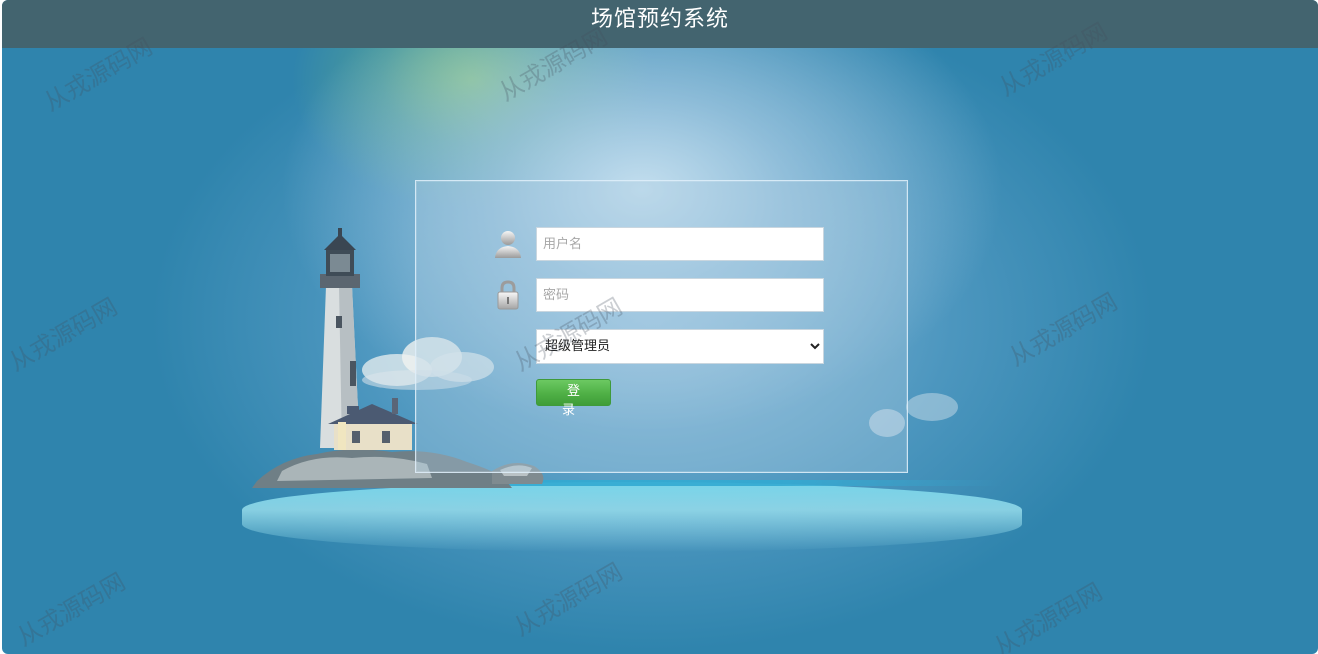  What do you see at coordinates (508, 244) in the screenshot?
I see `user-icon` at bounding box center [508, 244].